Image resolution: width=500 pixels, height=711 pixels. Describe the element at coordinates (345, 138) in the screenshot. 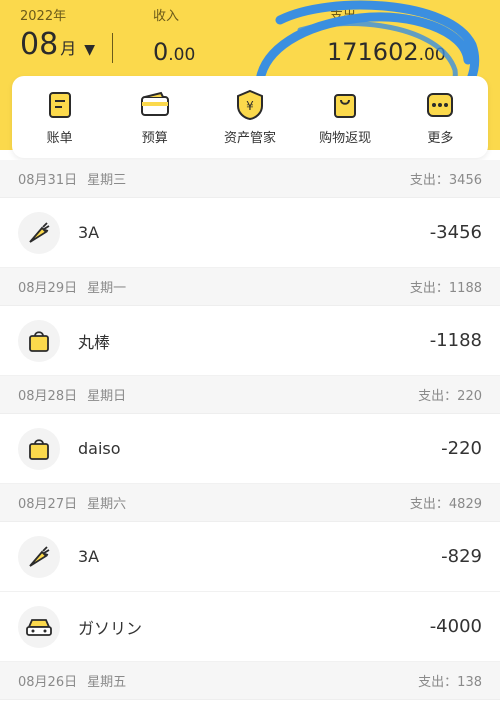

I see `nav-shopping-label: 购物返现` at that location.